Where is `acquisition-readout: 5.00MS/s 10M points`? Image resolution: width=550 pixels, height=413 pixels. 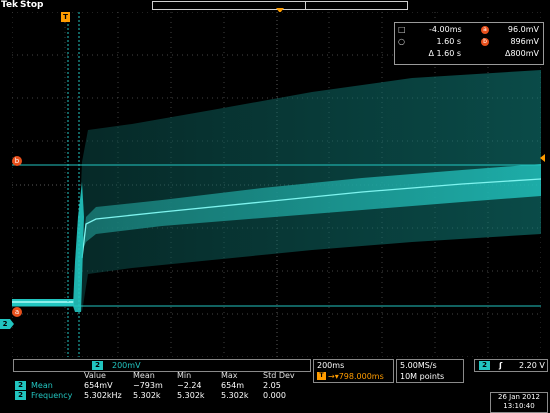
acquisition-readout: 5.00MS/s 10M points is located at coordinates (430, 371).